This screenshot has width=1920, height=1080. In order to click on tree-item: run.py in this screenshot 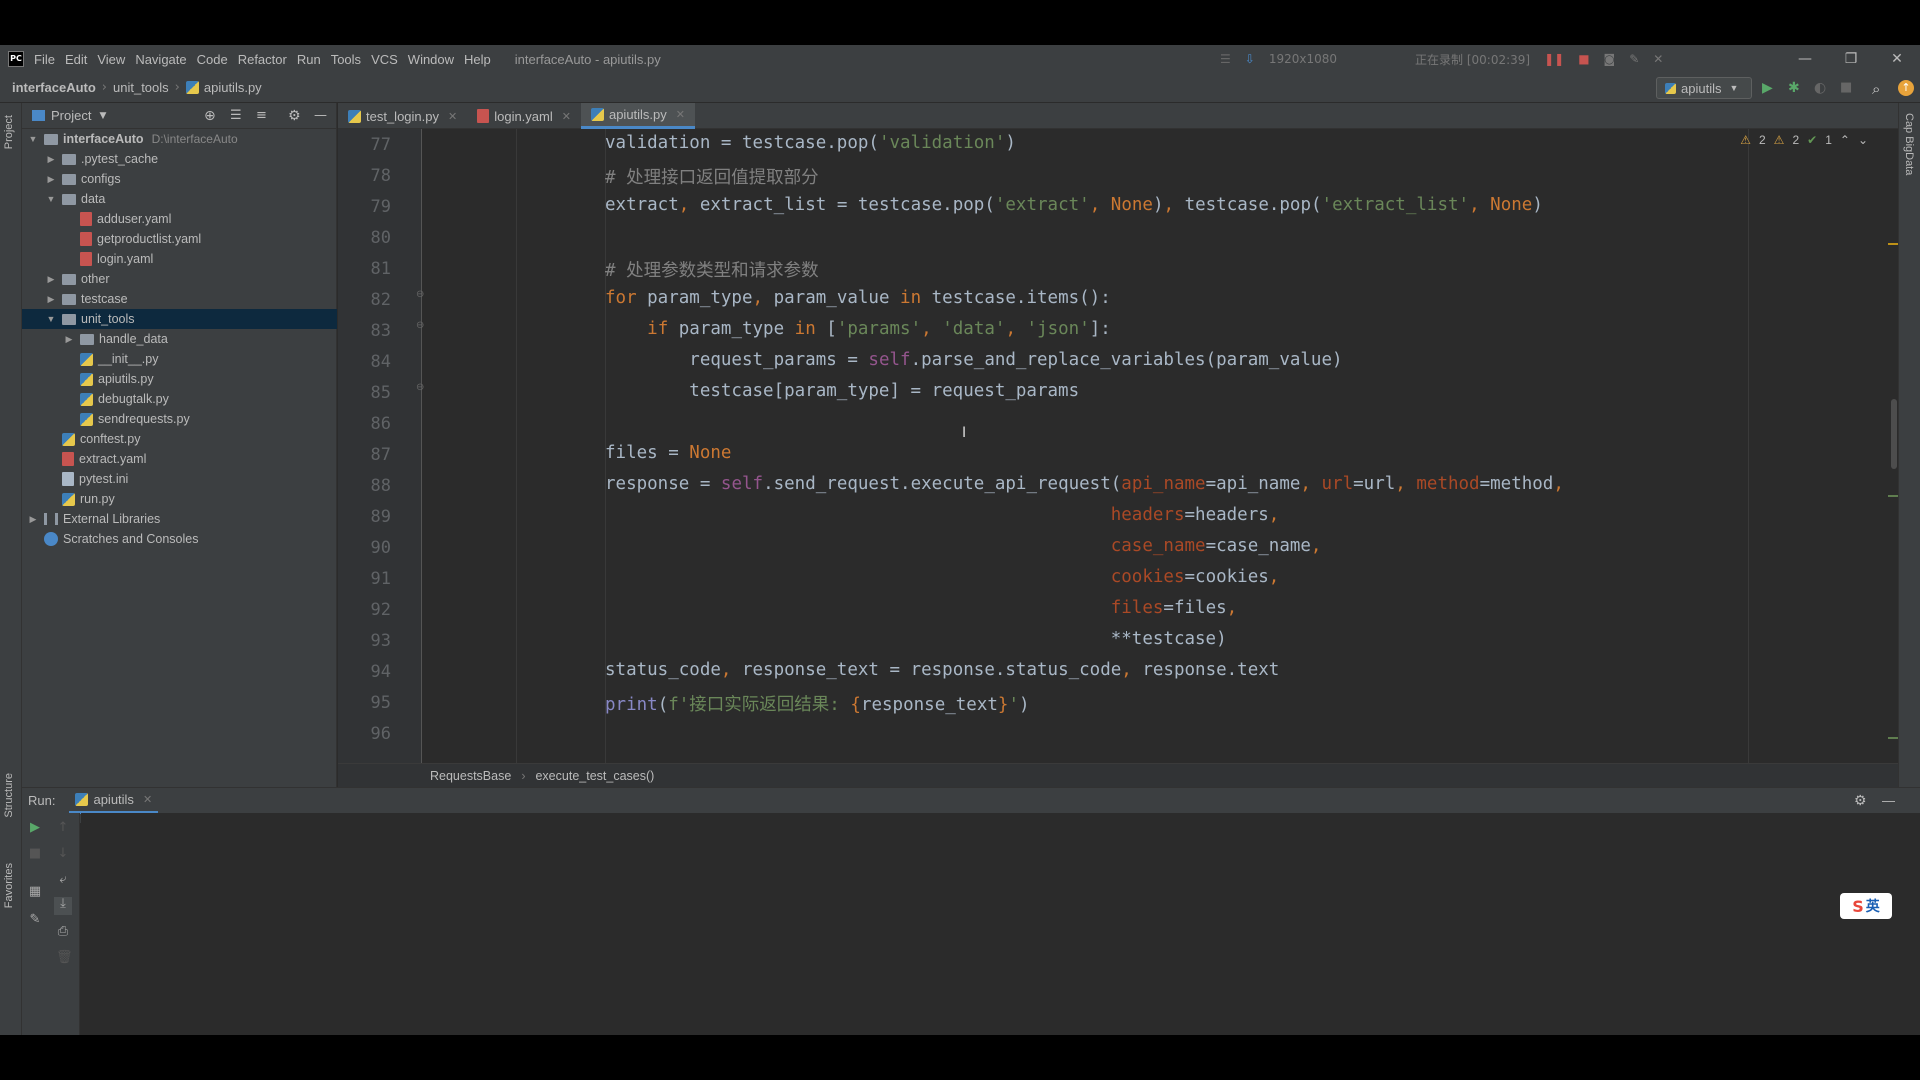, I will do `click(179, 499)`.